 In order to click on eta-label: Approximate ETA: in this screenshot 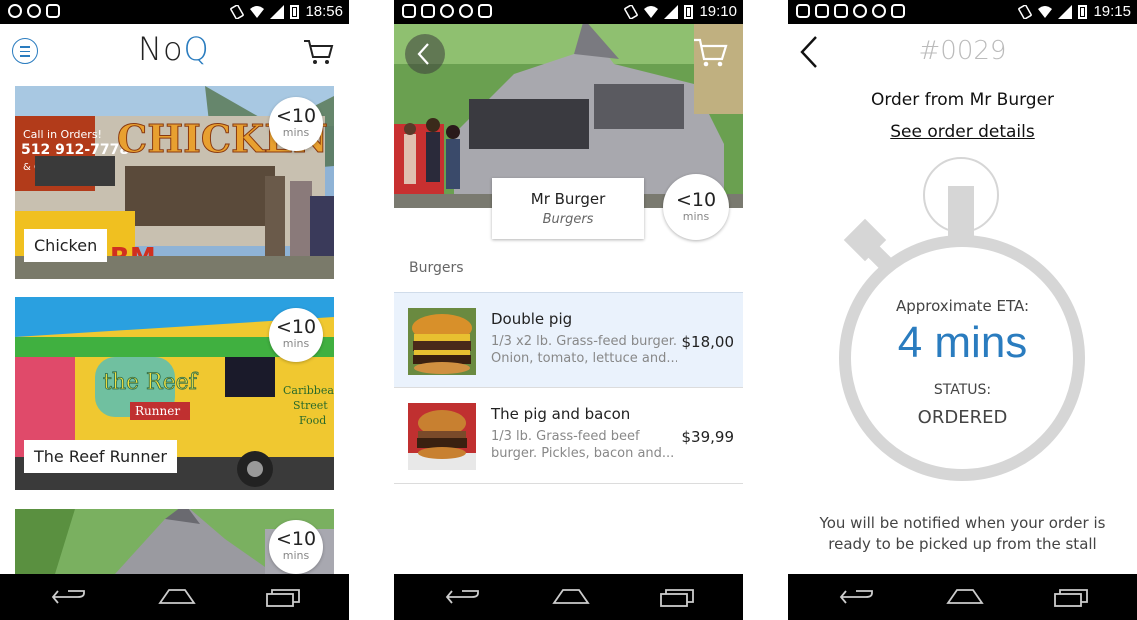, I will do `click(962, 306)`.